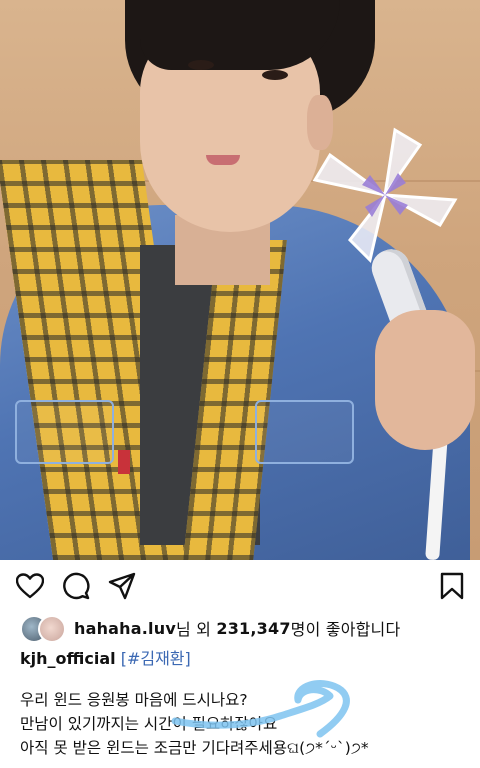 The width and height of the screenshot is (480, 768). Describe the element at coordinates (425, 380) in the screenshot. I see `hand` at that location.